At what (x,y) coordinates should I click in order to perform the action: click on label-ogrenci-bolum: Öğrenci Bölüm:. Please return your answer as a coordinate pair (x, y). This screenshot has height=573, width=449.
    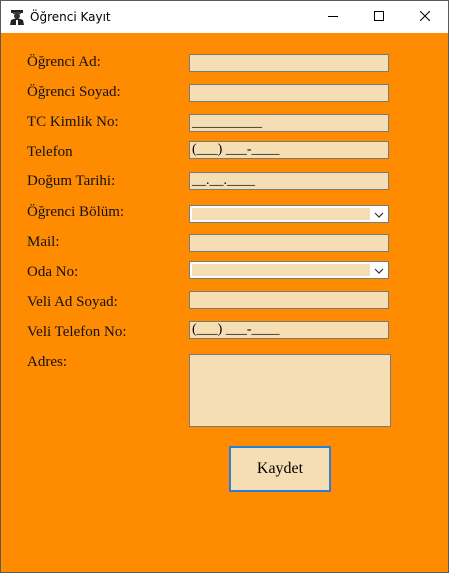
    Looking at the image, I should click on (76, 212).